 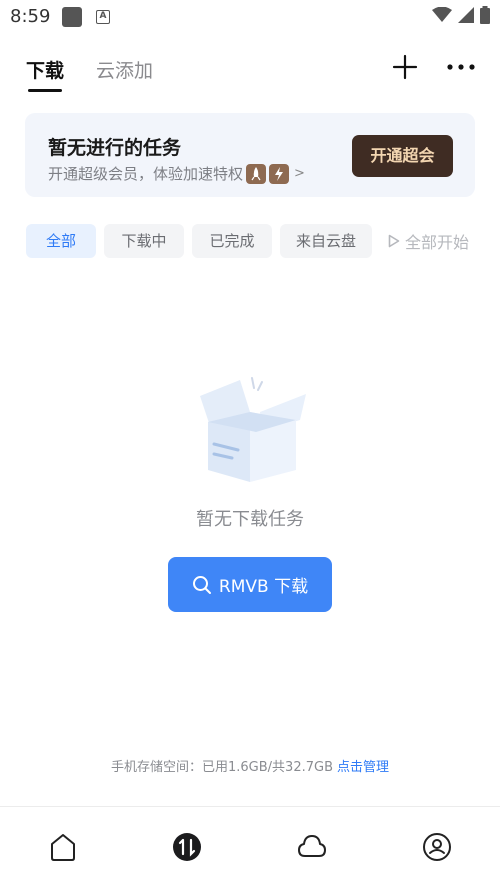 What do you see at coordinates (45, 90) in the screenshot?
I see `active-tab-indicator` at bounding box center [45, 90].